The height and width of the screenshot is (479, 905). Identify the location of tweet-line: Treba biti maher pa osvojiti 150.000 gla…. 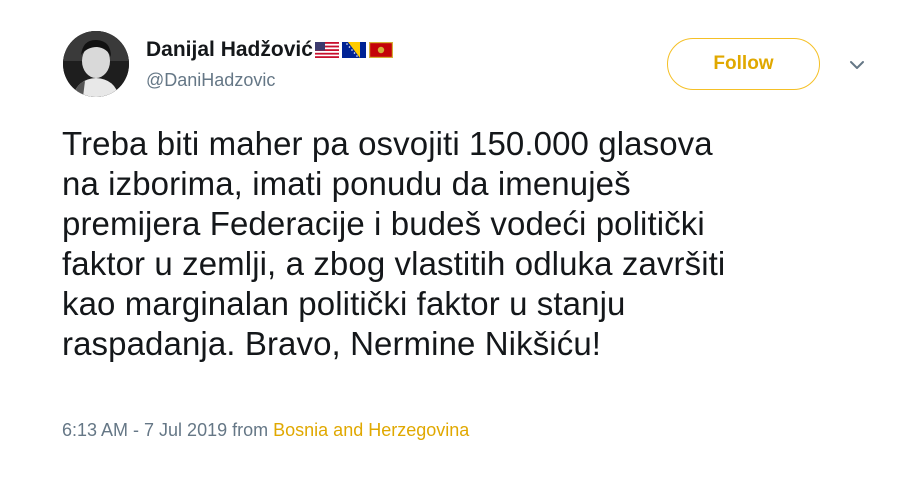
(387, 143).